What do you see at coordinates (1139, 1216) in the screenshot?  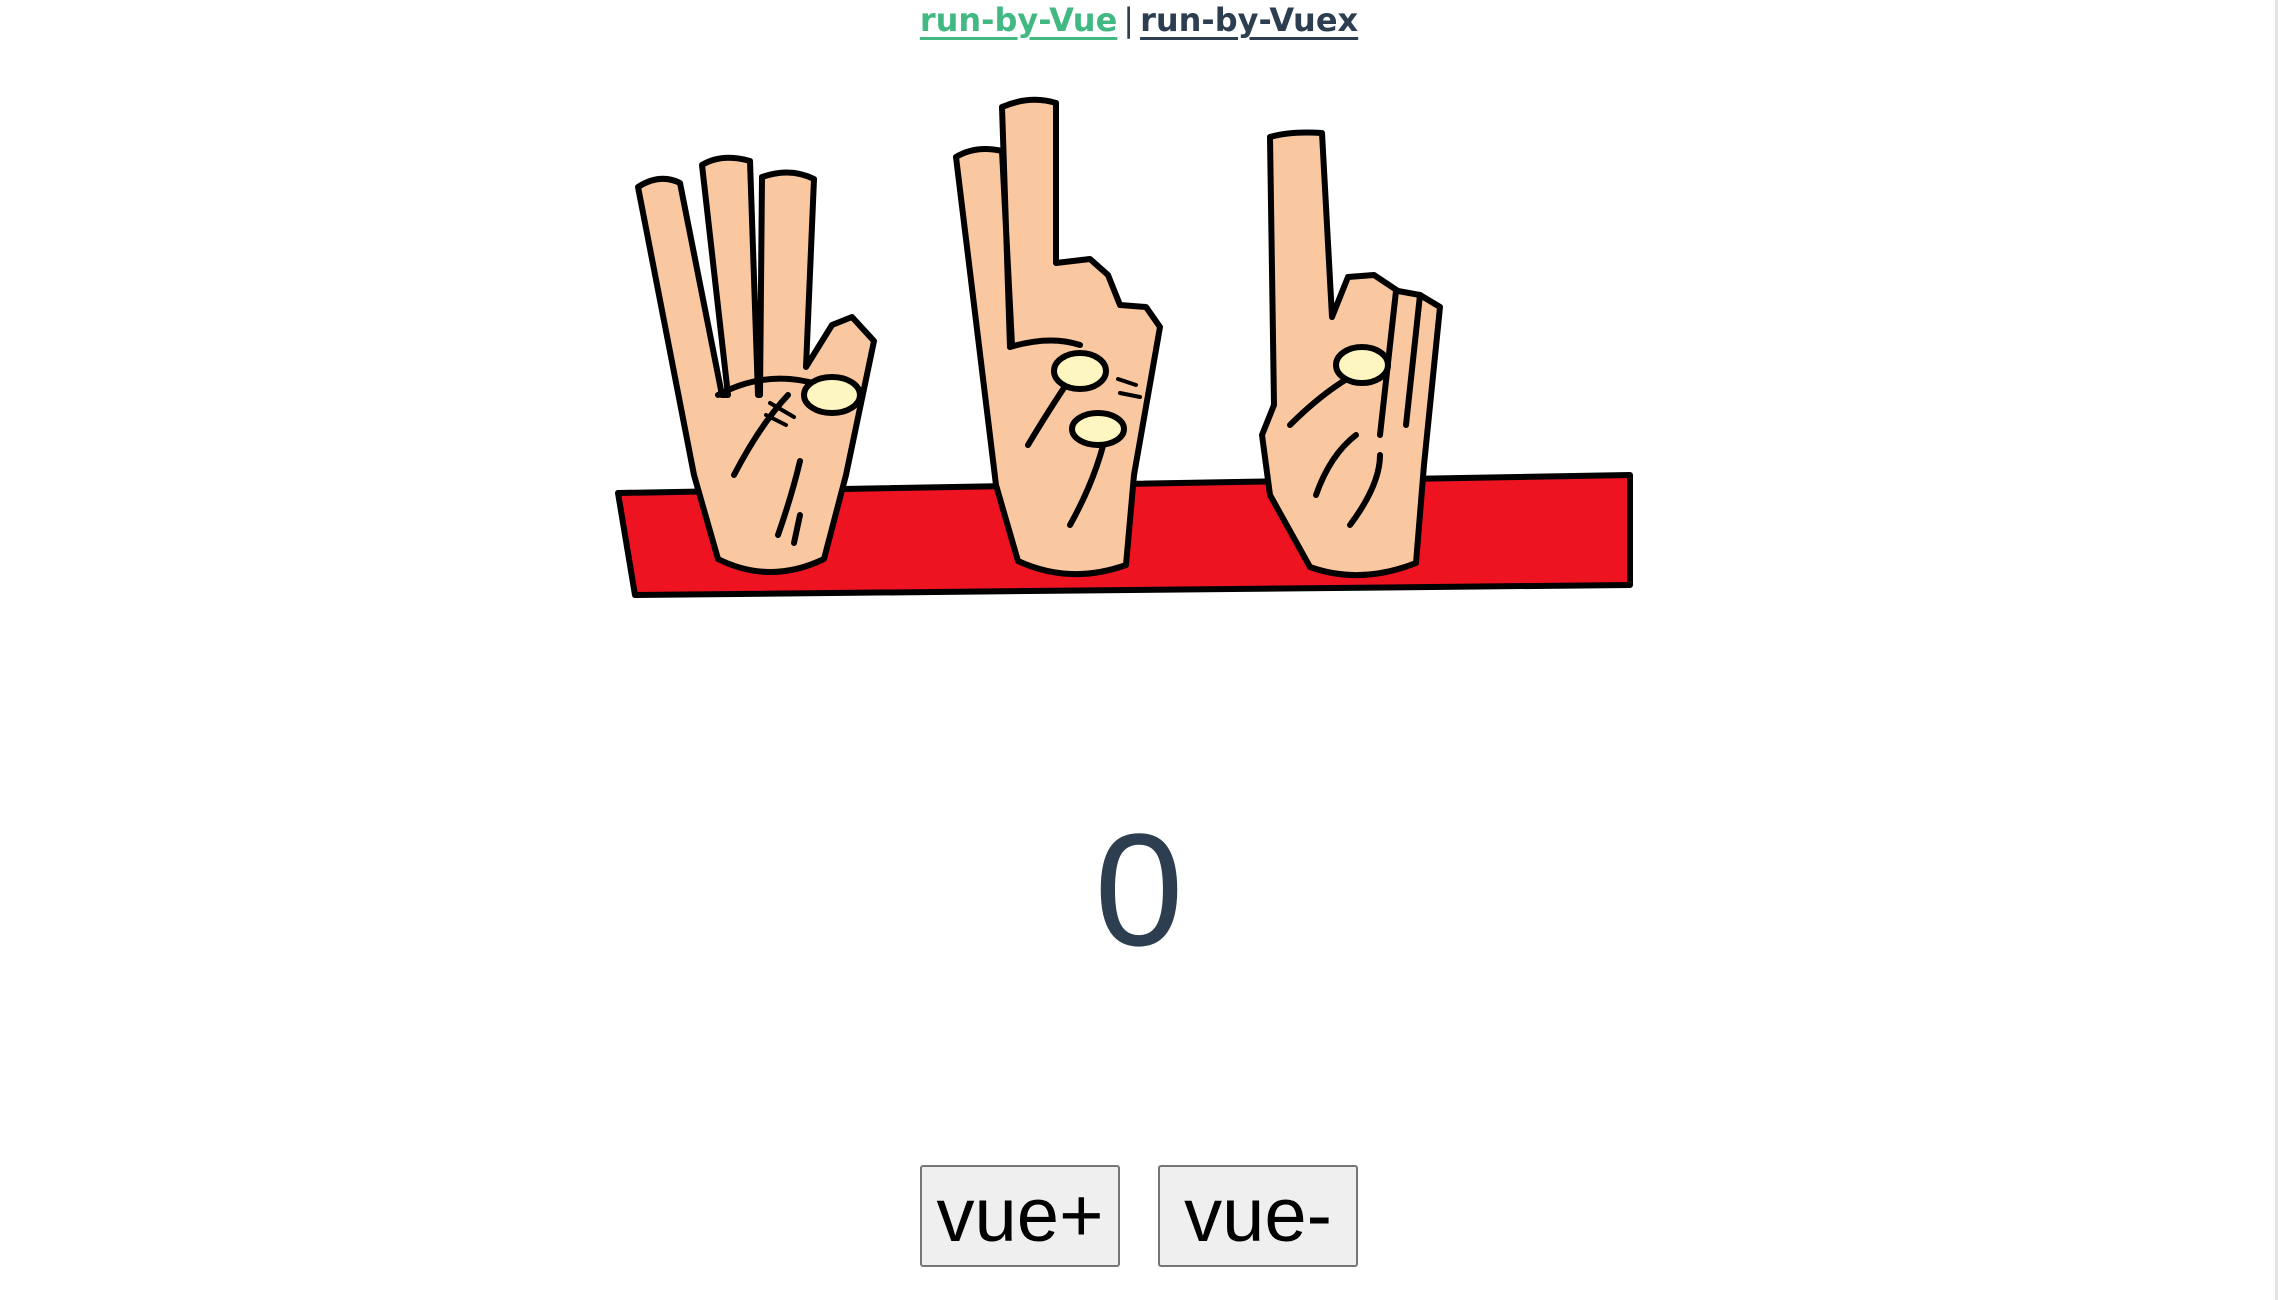 I see `button-row: vue+ vue-` at bounding box center [1139, 1216].